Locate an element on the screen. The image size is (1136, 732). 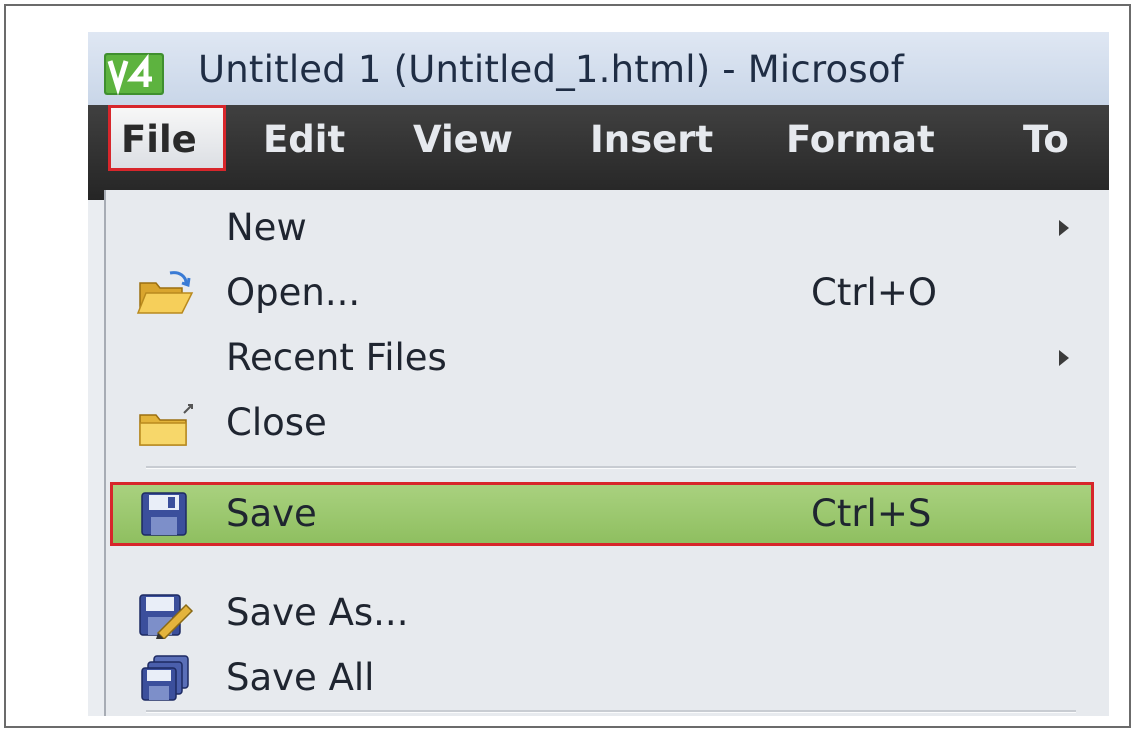
menu-item-label: New is located at coordinates (266, 227).